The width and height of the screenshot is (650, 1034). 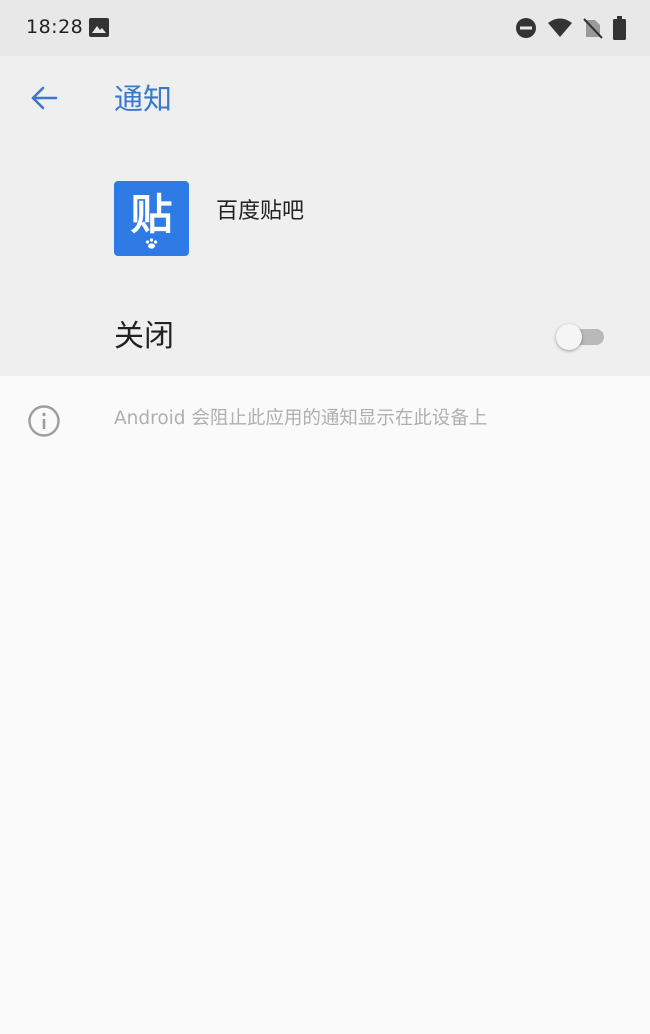 What do you see at coordinates (44, 421) in the screenshot?
I see `info-icon` at bounding box center [44, 421].